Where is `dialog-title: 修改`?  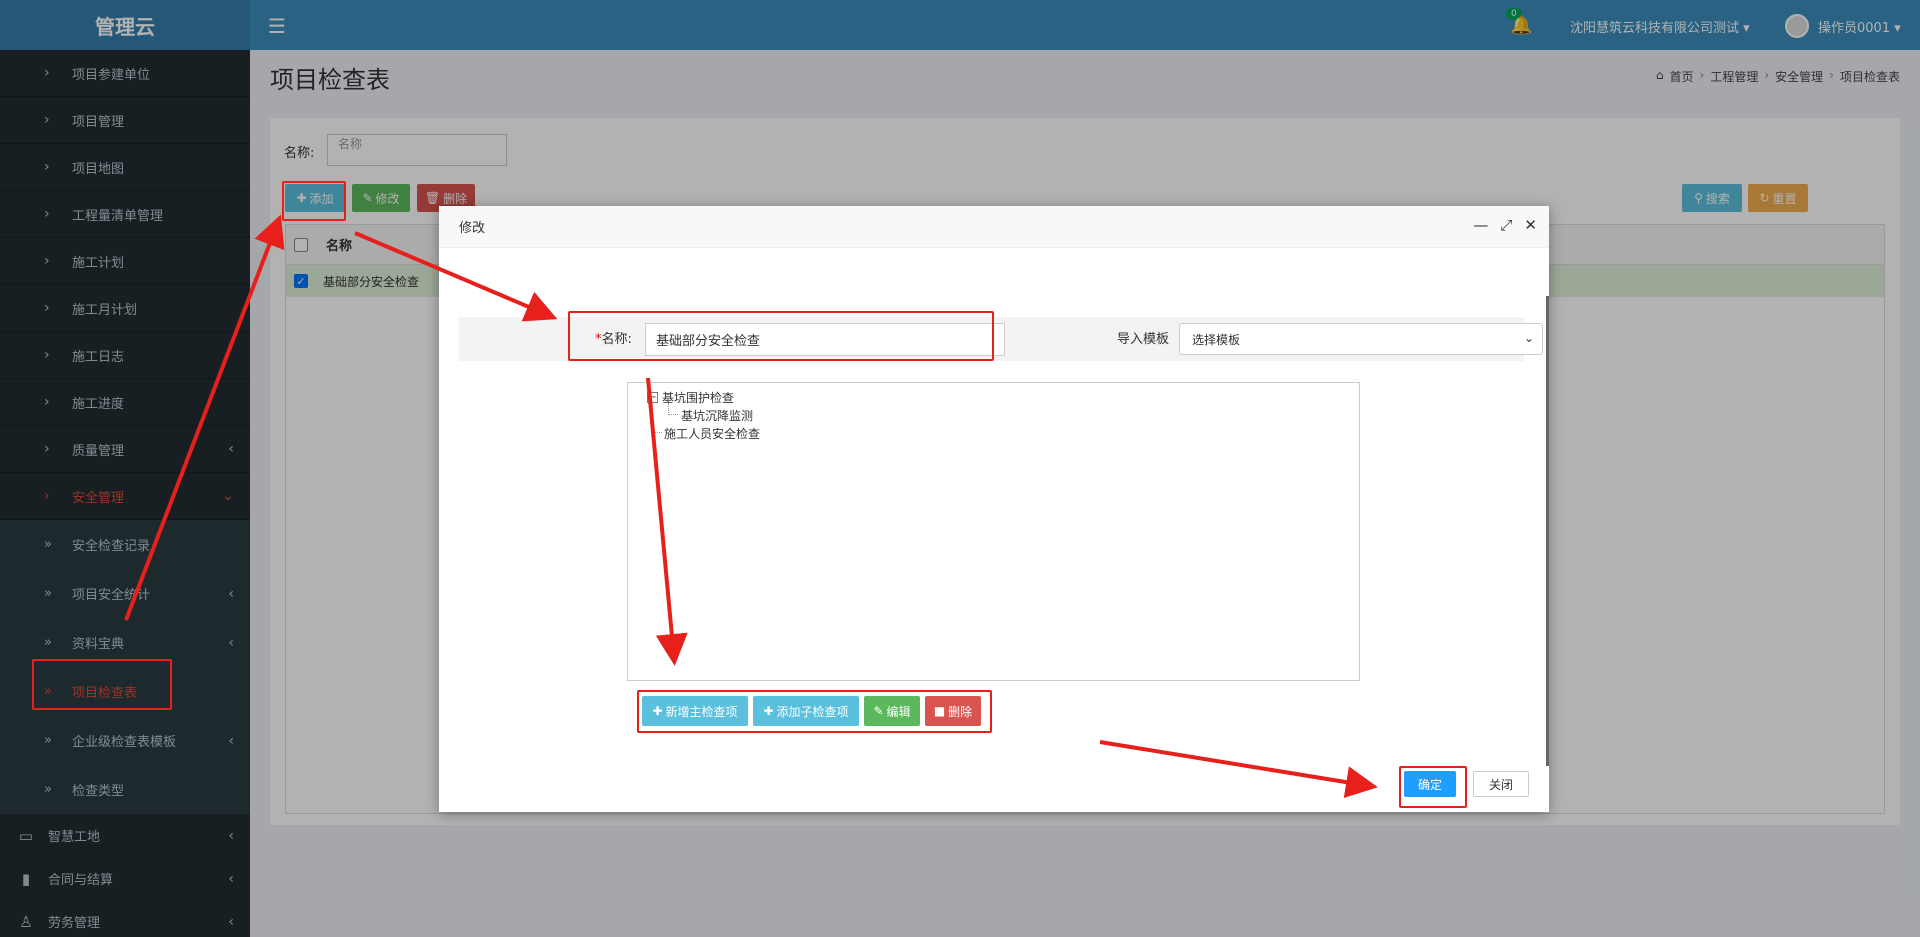
dialog-title: 修改 is located at coordinates (472, 228).